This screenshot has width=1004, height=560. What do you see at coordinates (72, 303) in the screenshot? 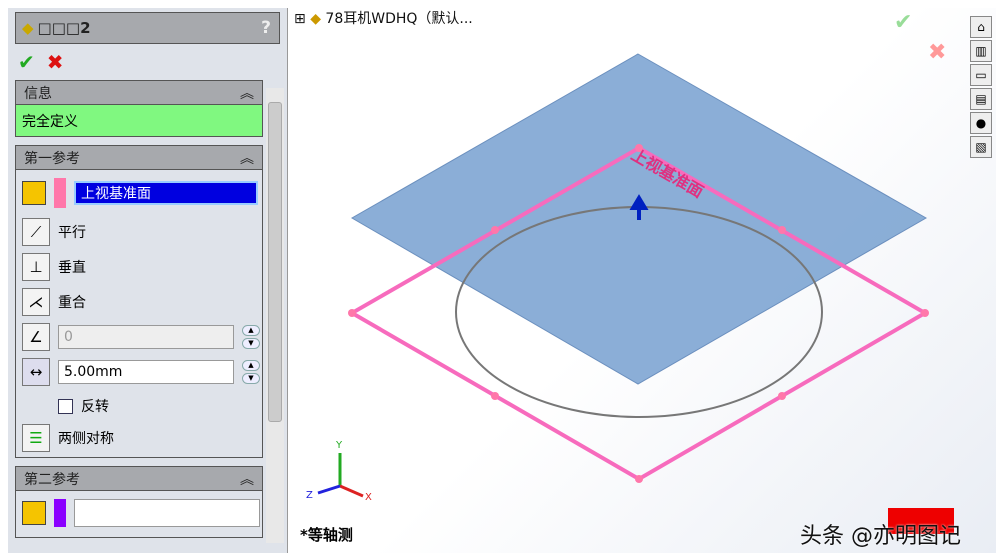
I see `coincident-label: 重合` at bounding box center [72, 303].